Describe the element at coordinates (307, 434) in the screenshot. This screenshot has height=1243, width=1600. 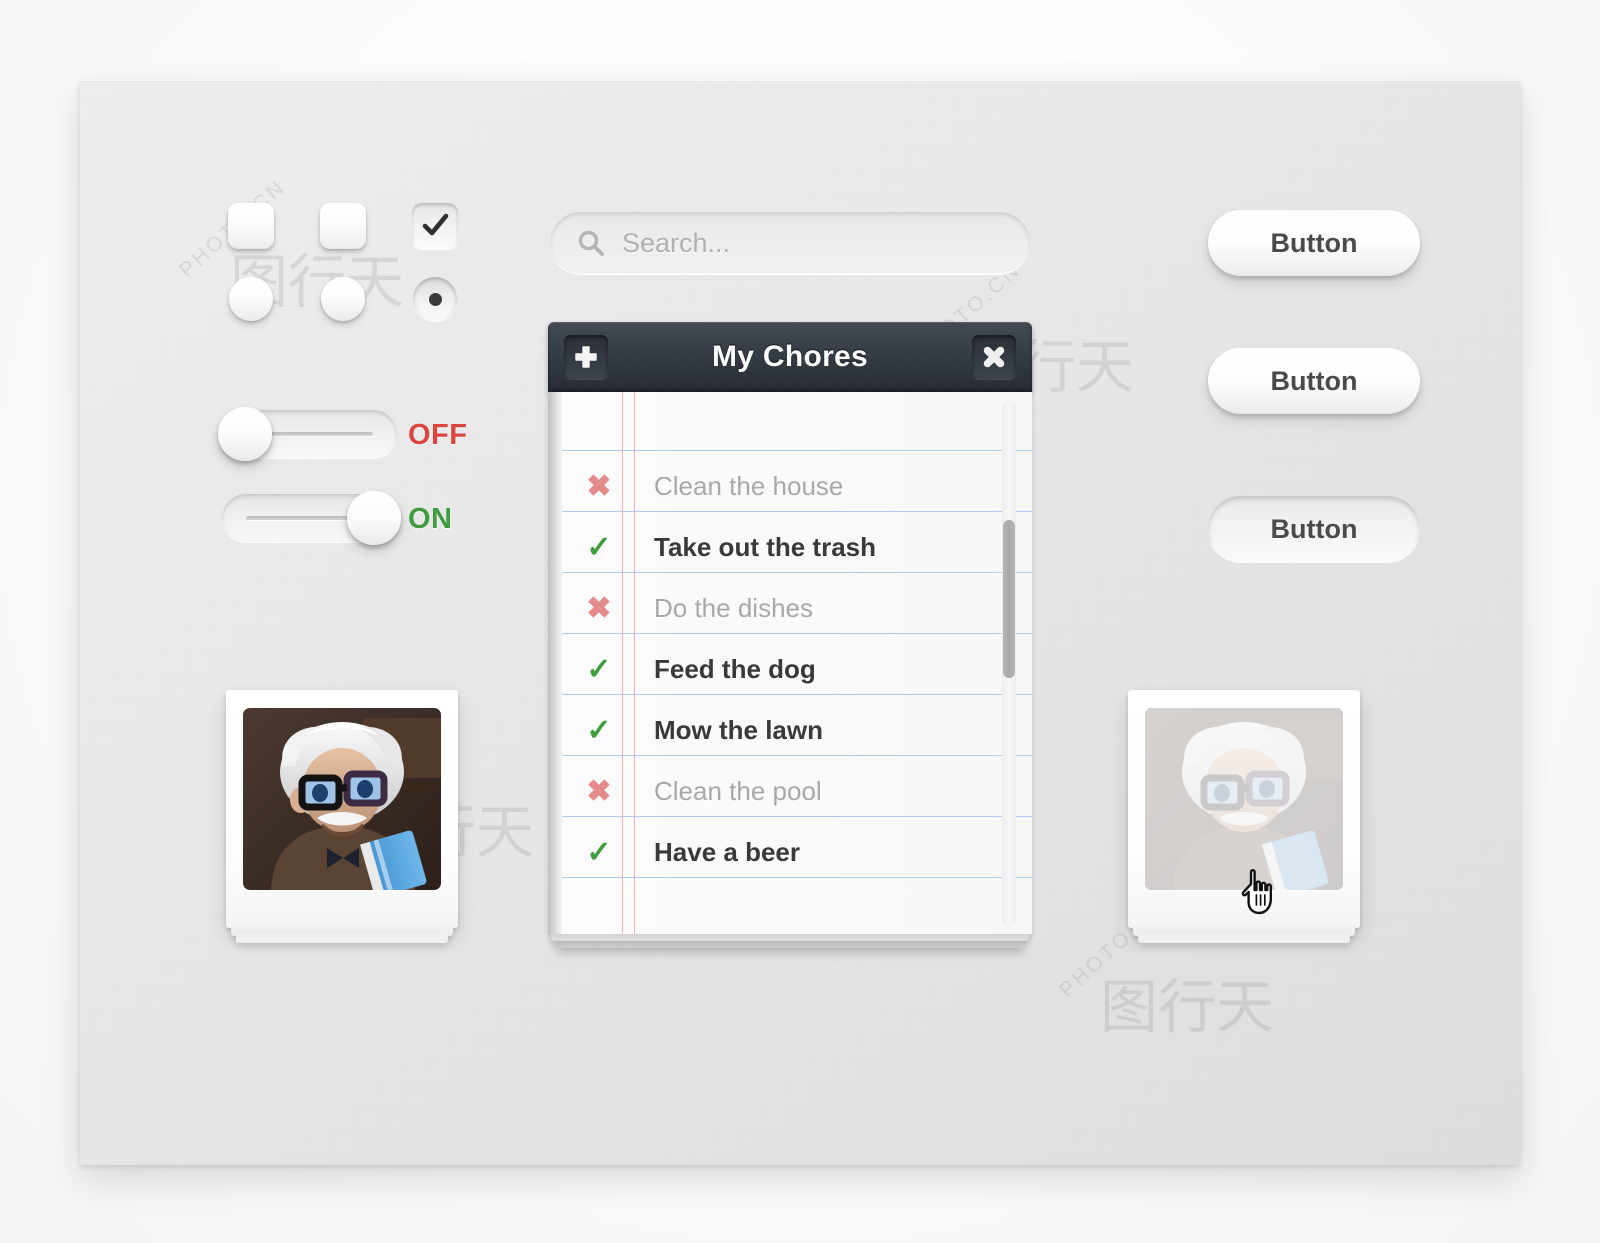
I see `toggle-switch-off` at that location.